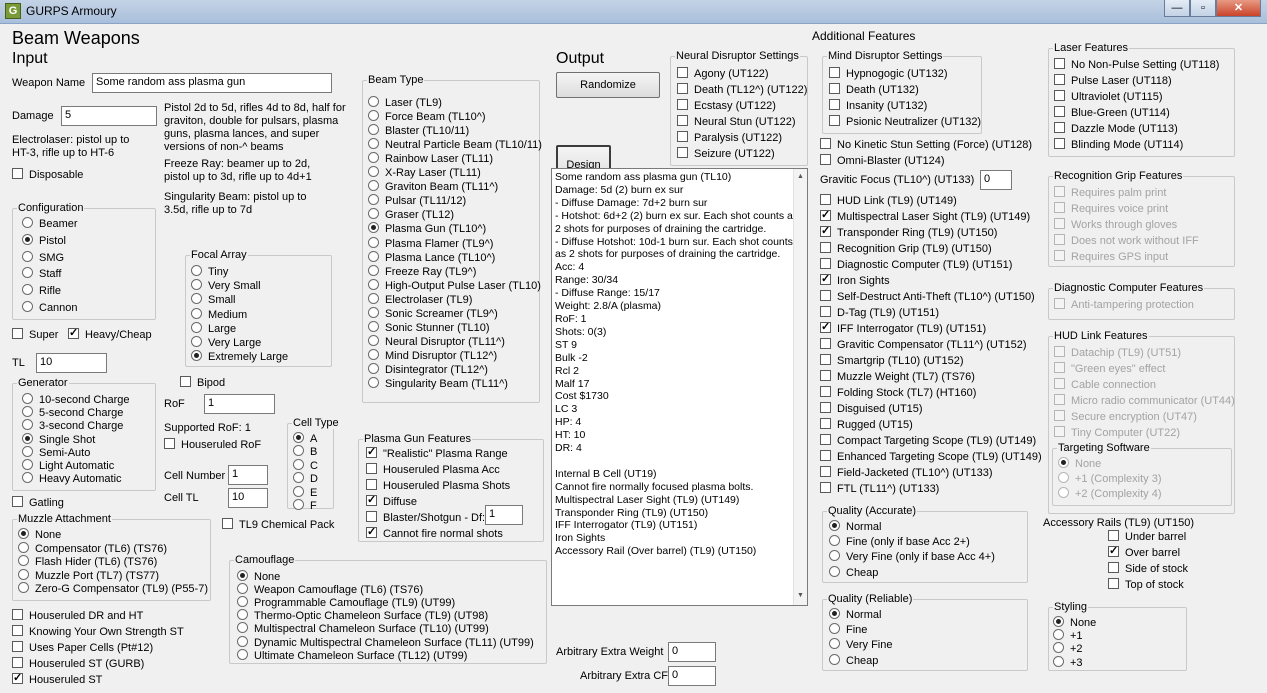 The width and height of the screenshot is (1267, 693). What do you see at coordinates (35, 335) in the screenshot?
I see `super-checkbox: Super` at bounding box center [35, 335].